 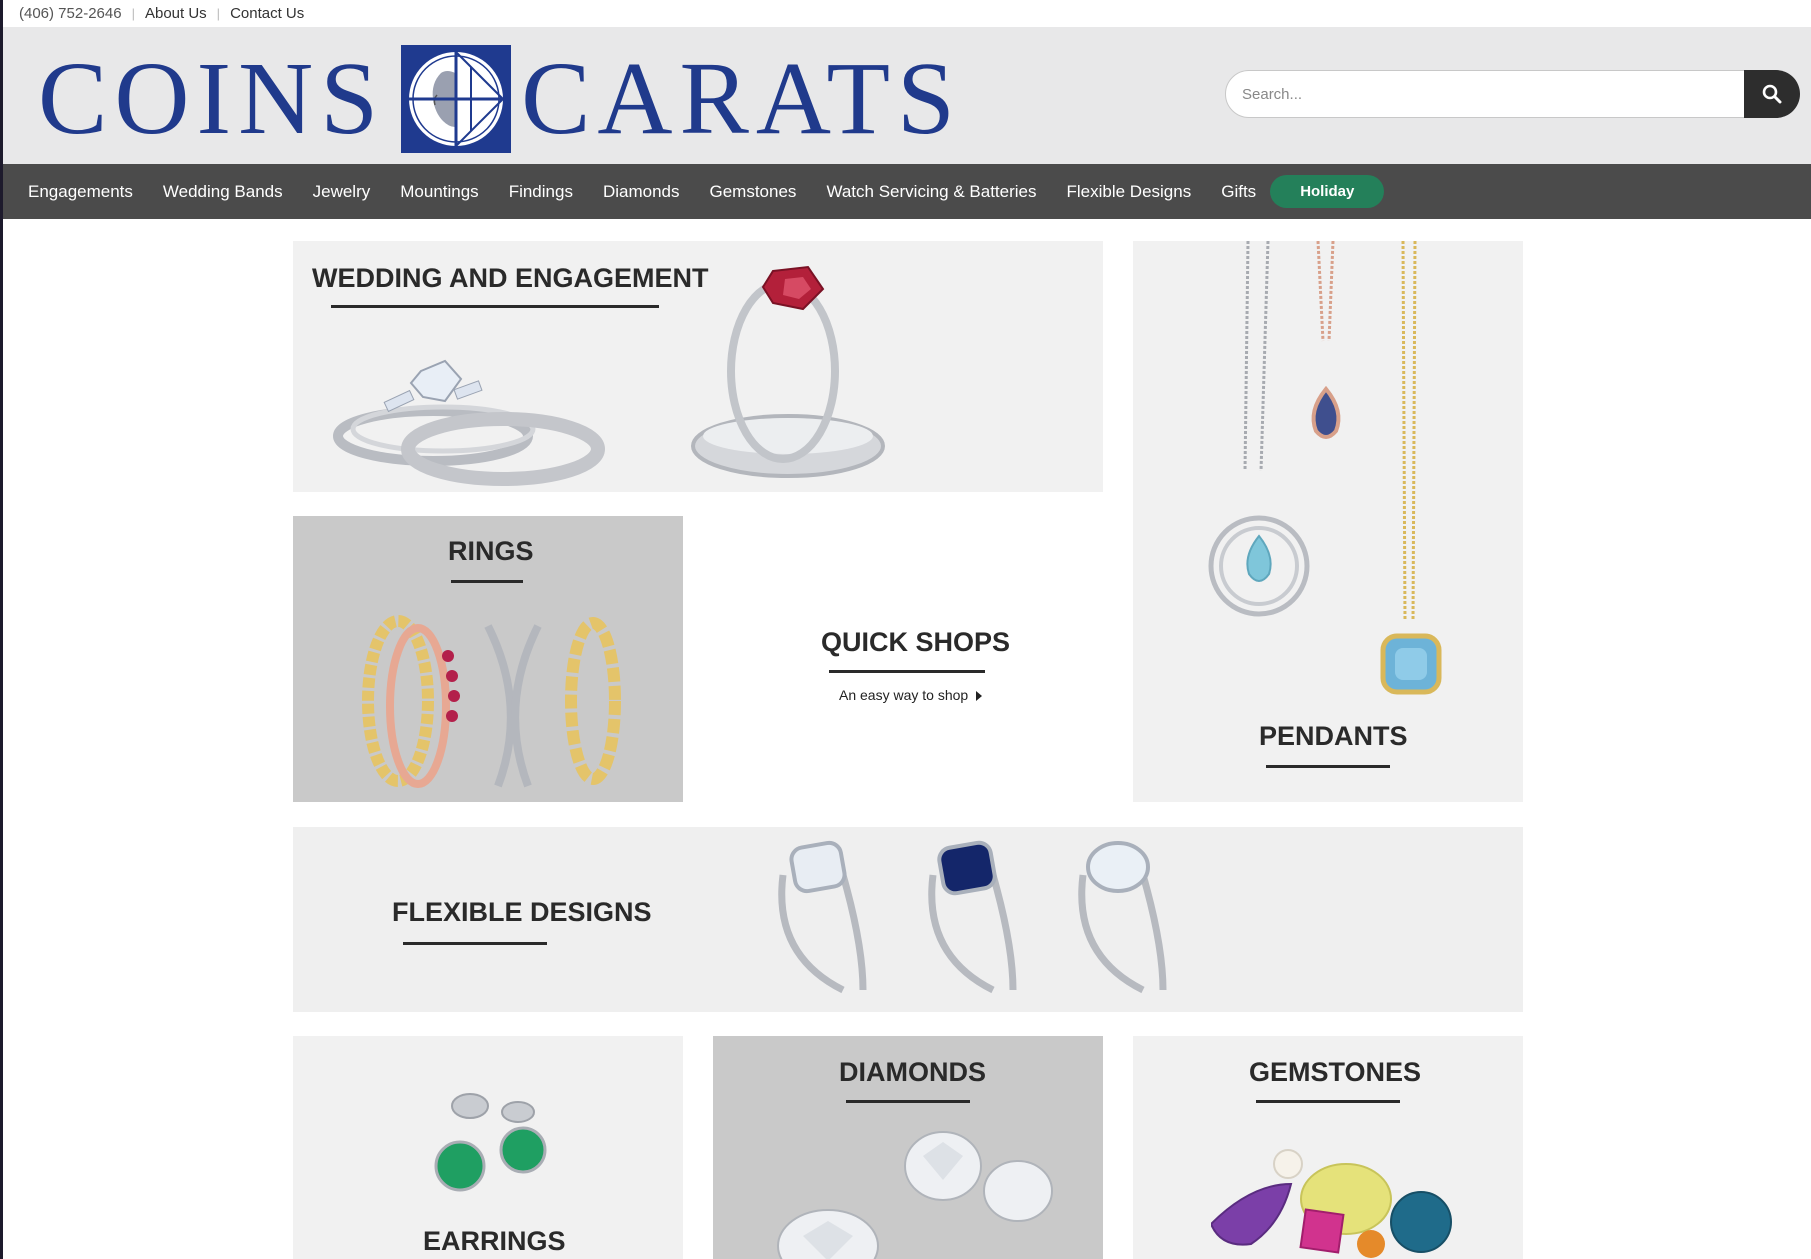 I want to click on search-input, so click(x=1485, y=94).